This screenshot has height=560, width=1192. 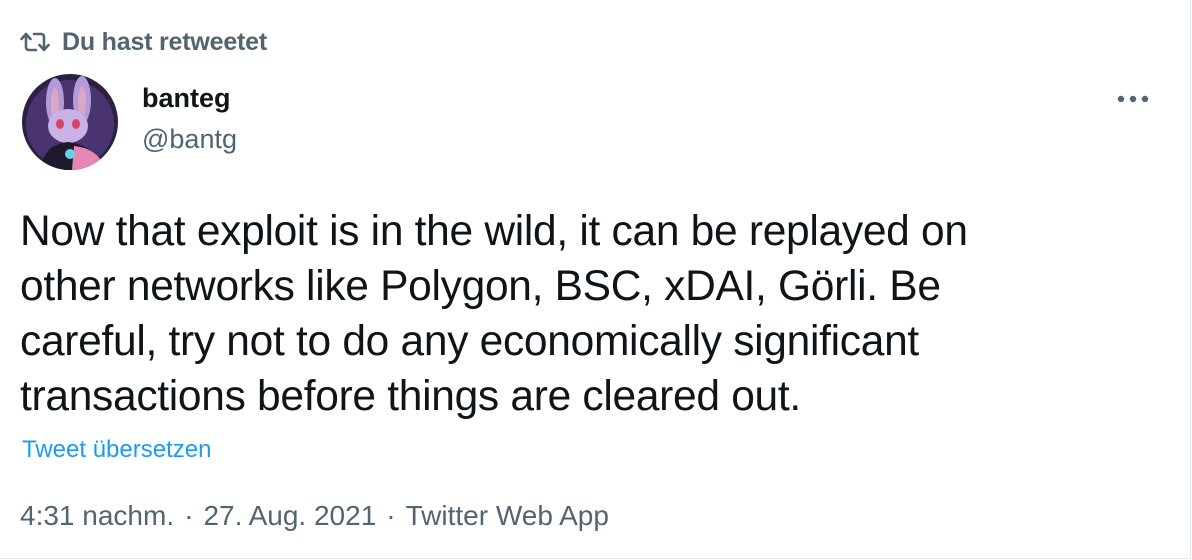 I want to click on retweet-context: Du hast retweetet, so click(x=143, y=42).